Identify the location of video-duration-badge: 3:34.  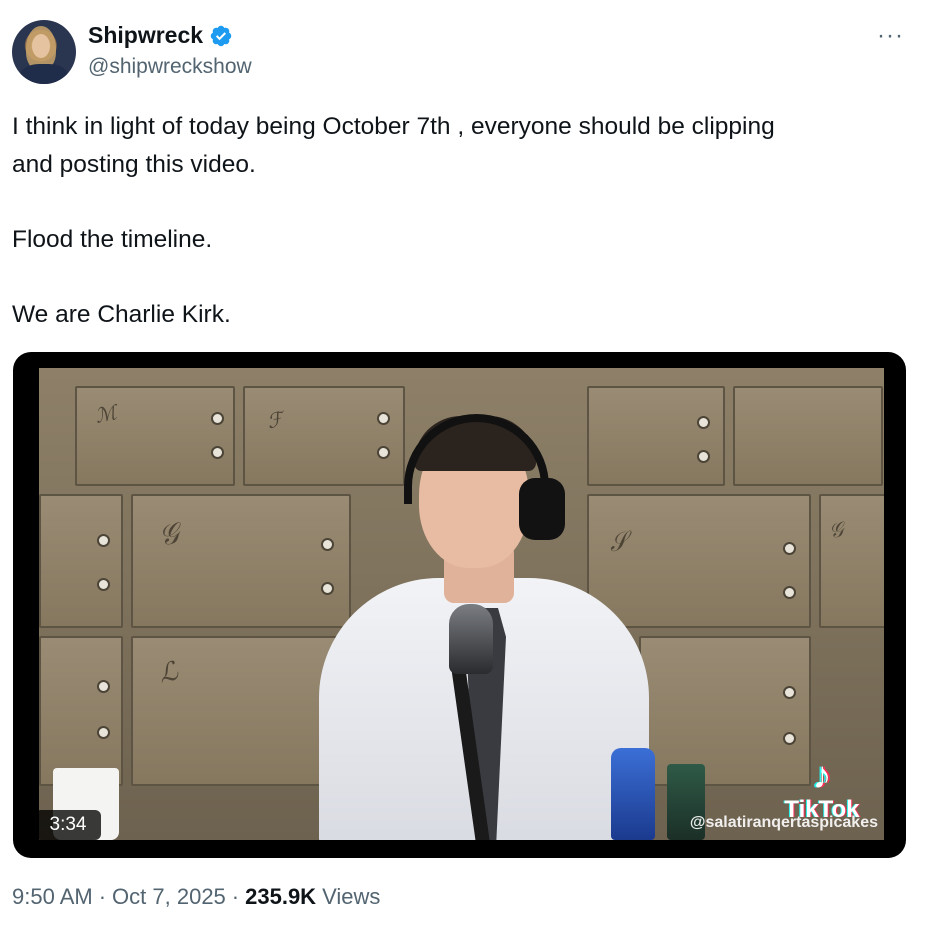
(68, 825).